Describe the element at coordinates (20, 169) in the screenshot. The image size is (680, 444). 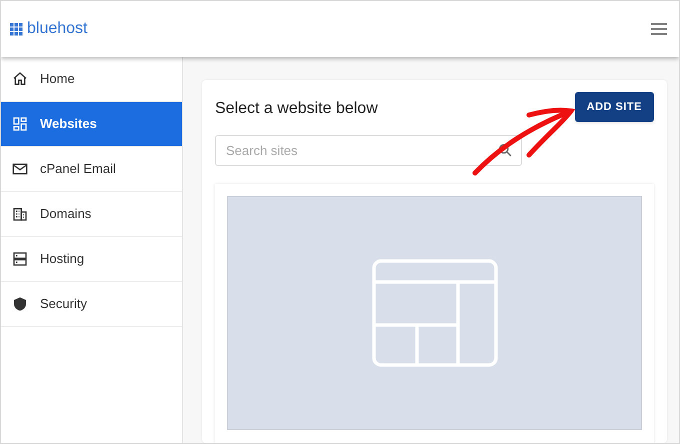
I see `envelope-icon` at that location.